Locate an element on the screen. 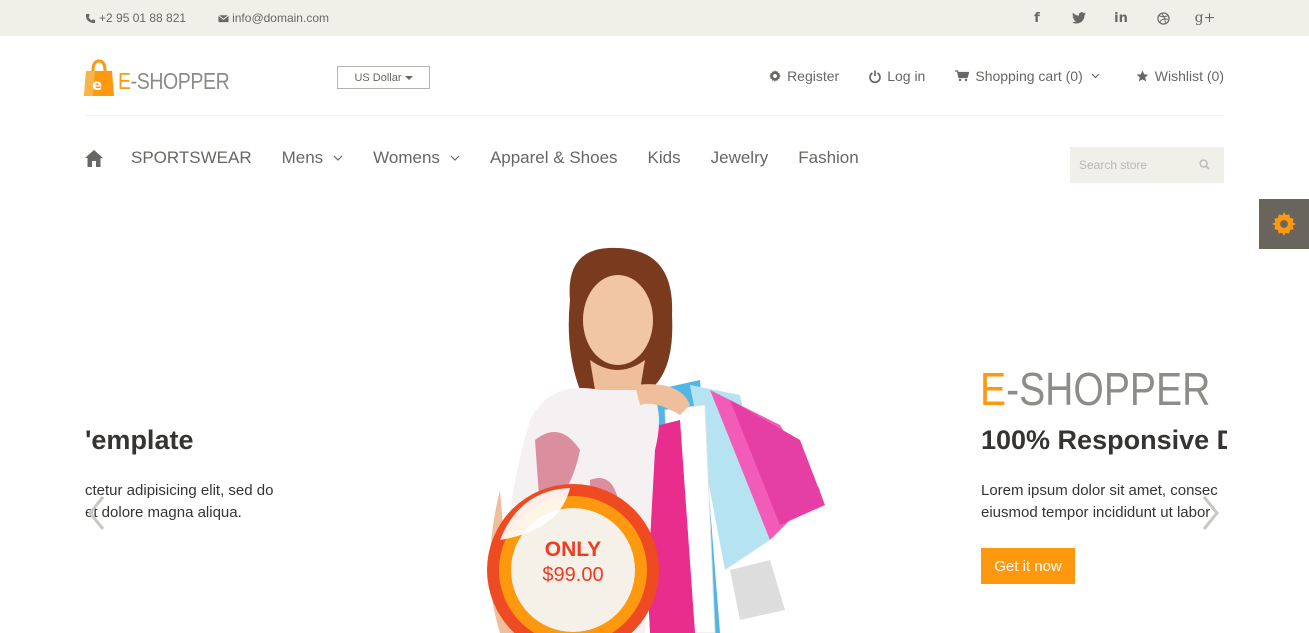 The width and height of the screenshot is (1309, 633). dribbble-glyph is located at coordinates (1163, 18).